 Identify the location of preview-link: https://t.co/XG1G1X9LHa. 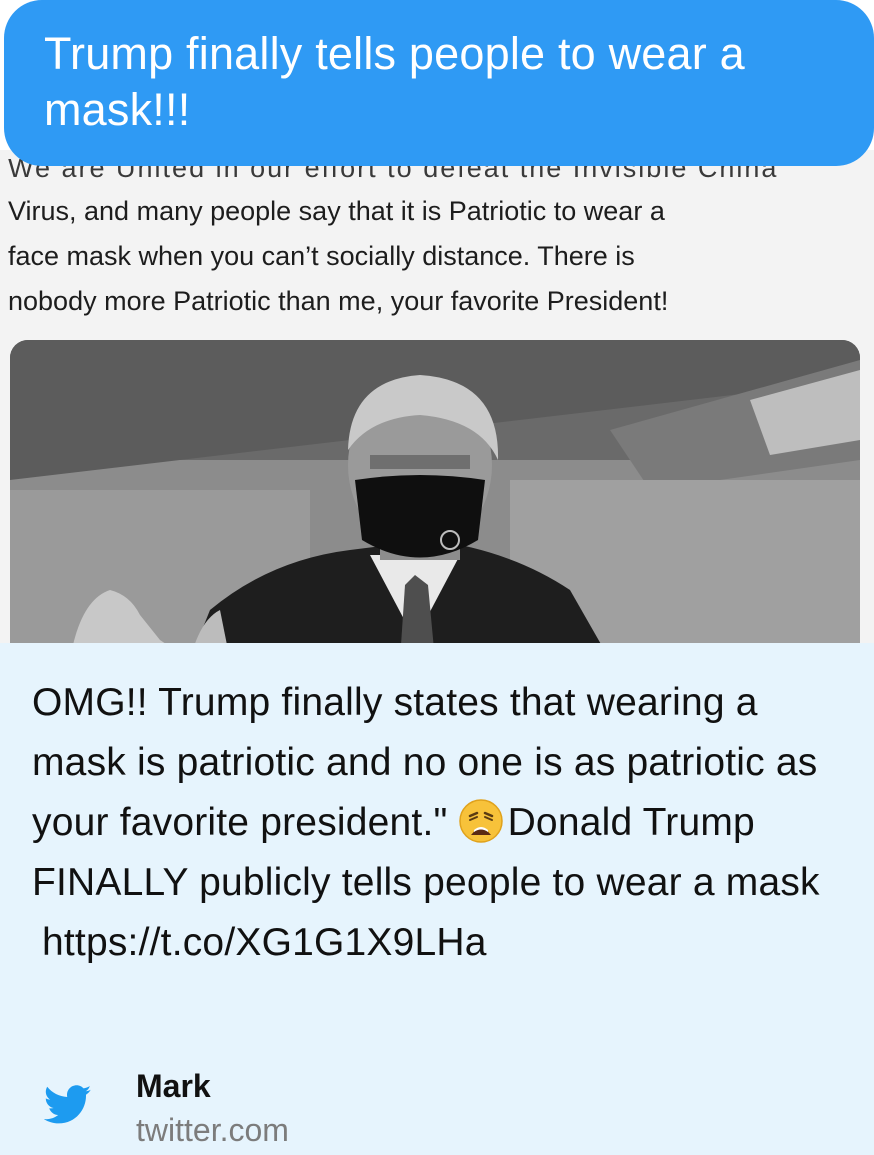
(264, 942).